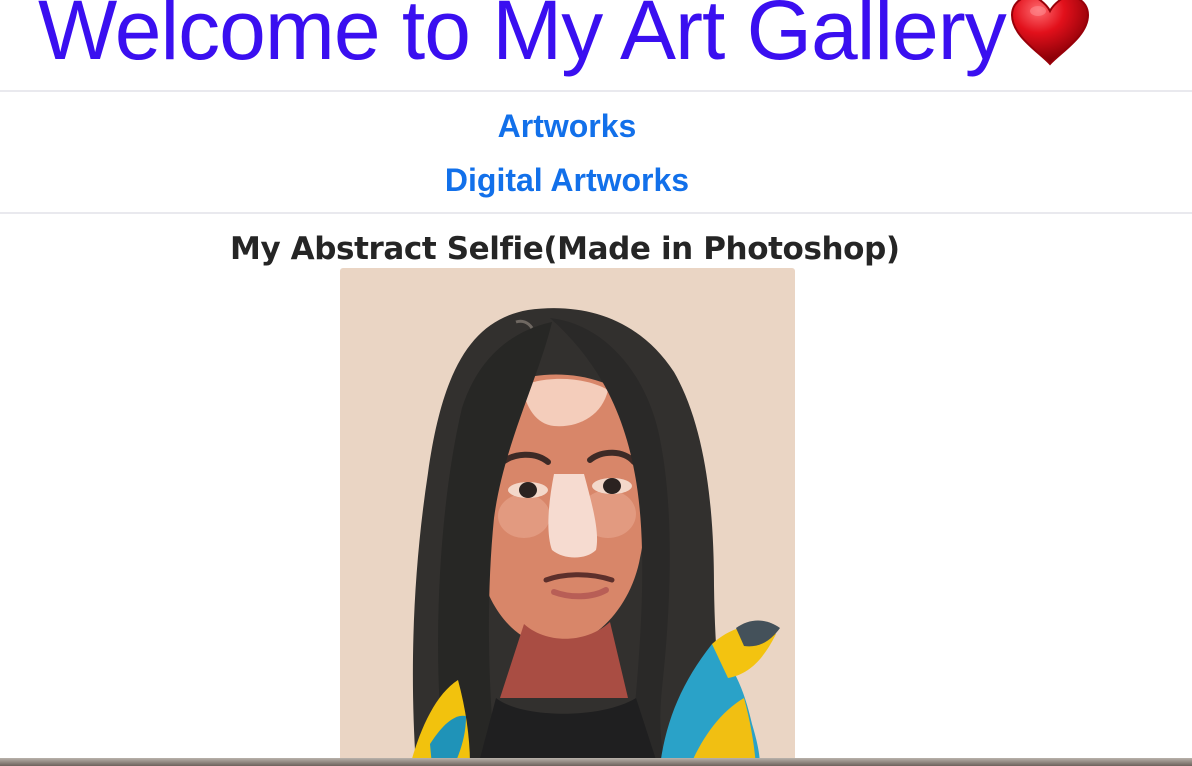  Describe the element at coordinates (596, 762) in the screenshot. I see `taskbar-edge` at that location.